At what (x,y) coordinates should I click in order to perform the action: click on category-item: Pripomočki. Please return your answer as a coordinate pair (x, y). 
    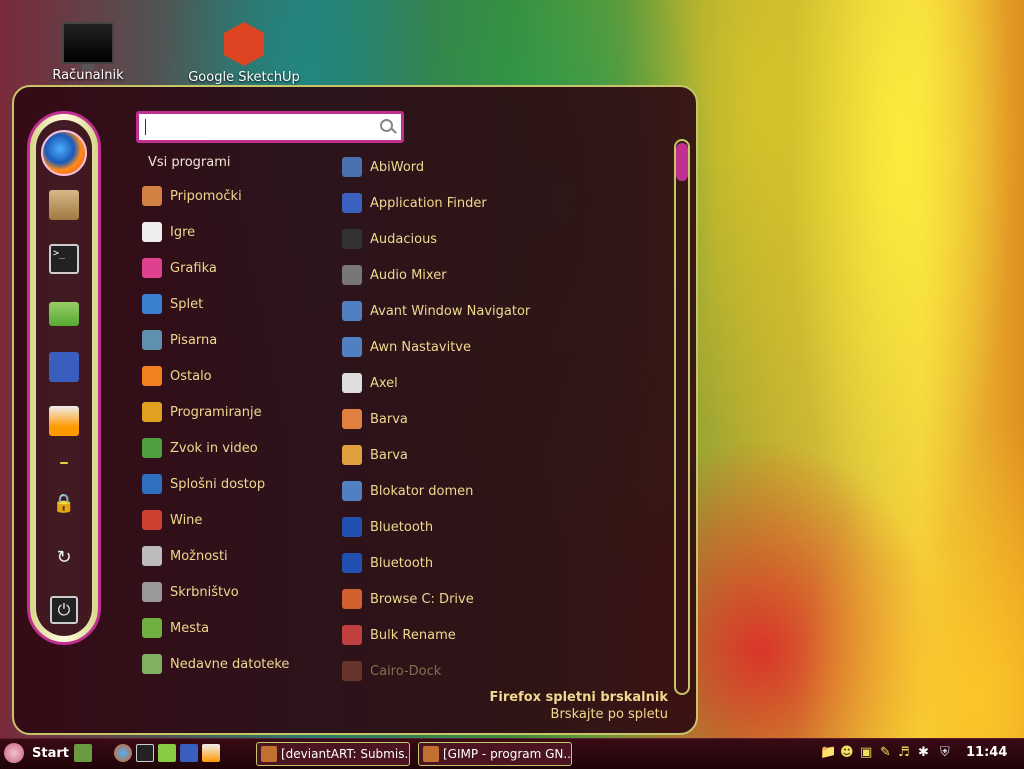
    Looking at the image, I should click on (192, 196).